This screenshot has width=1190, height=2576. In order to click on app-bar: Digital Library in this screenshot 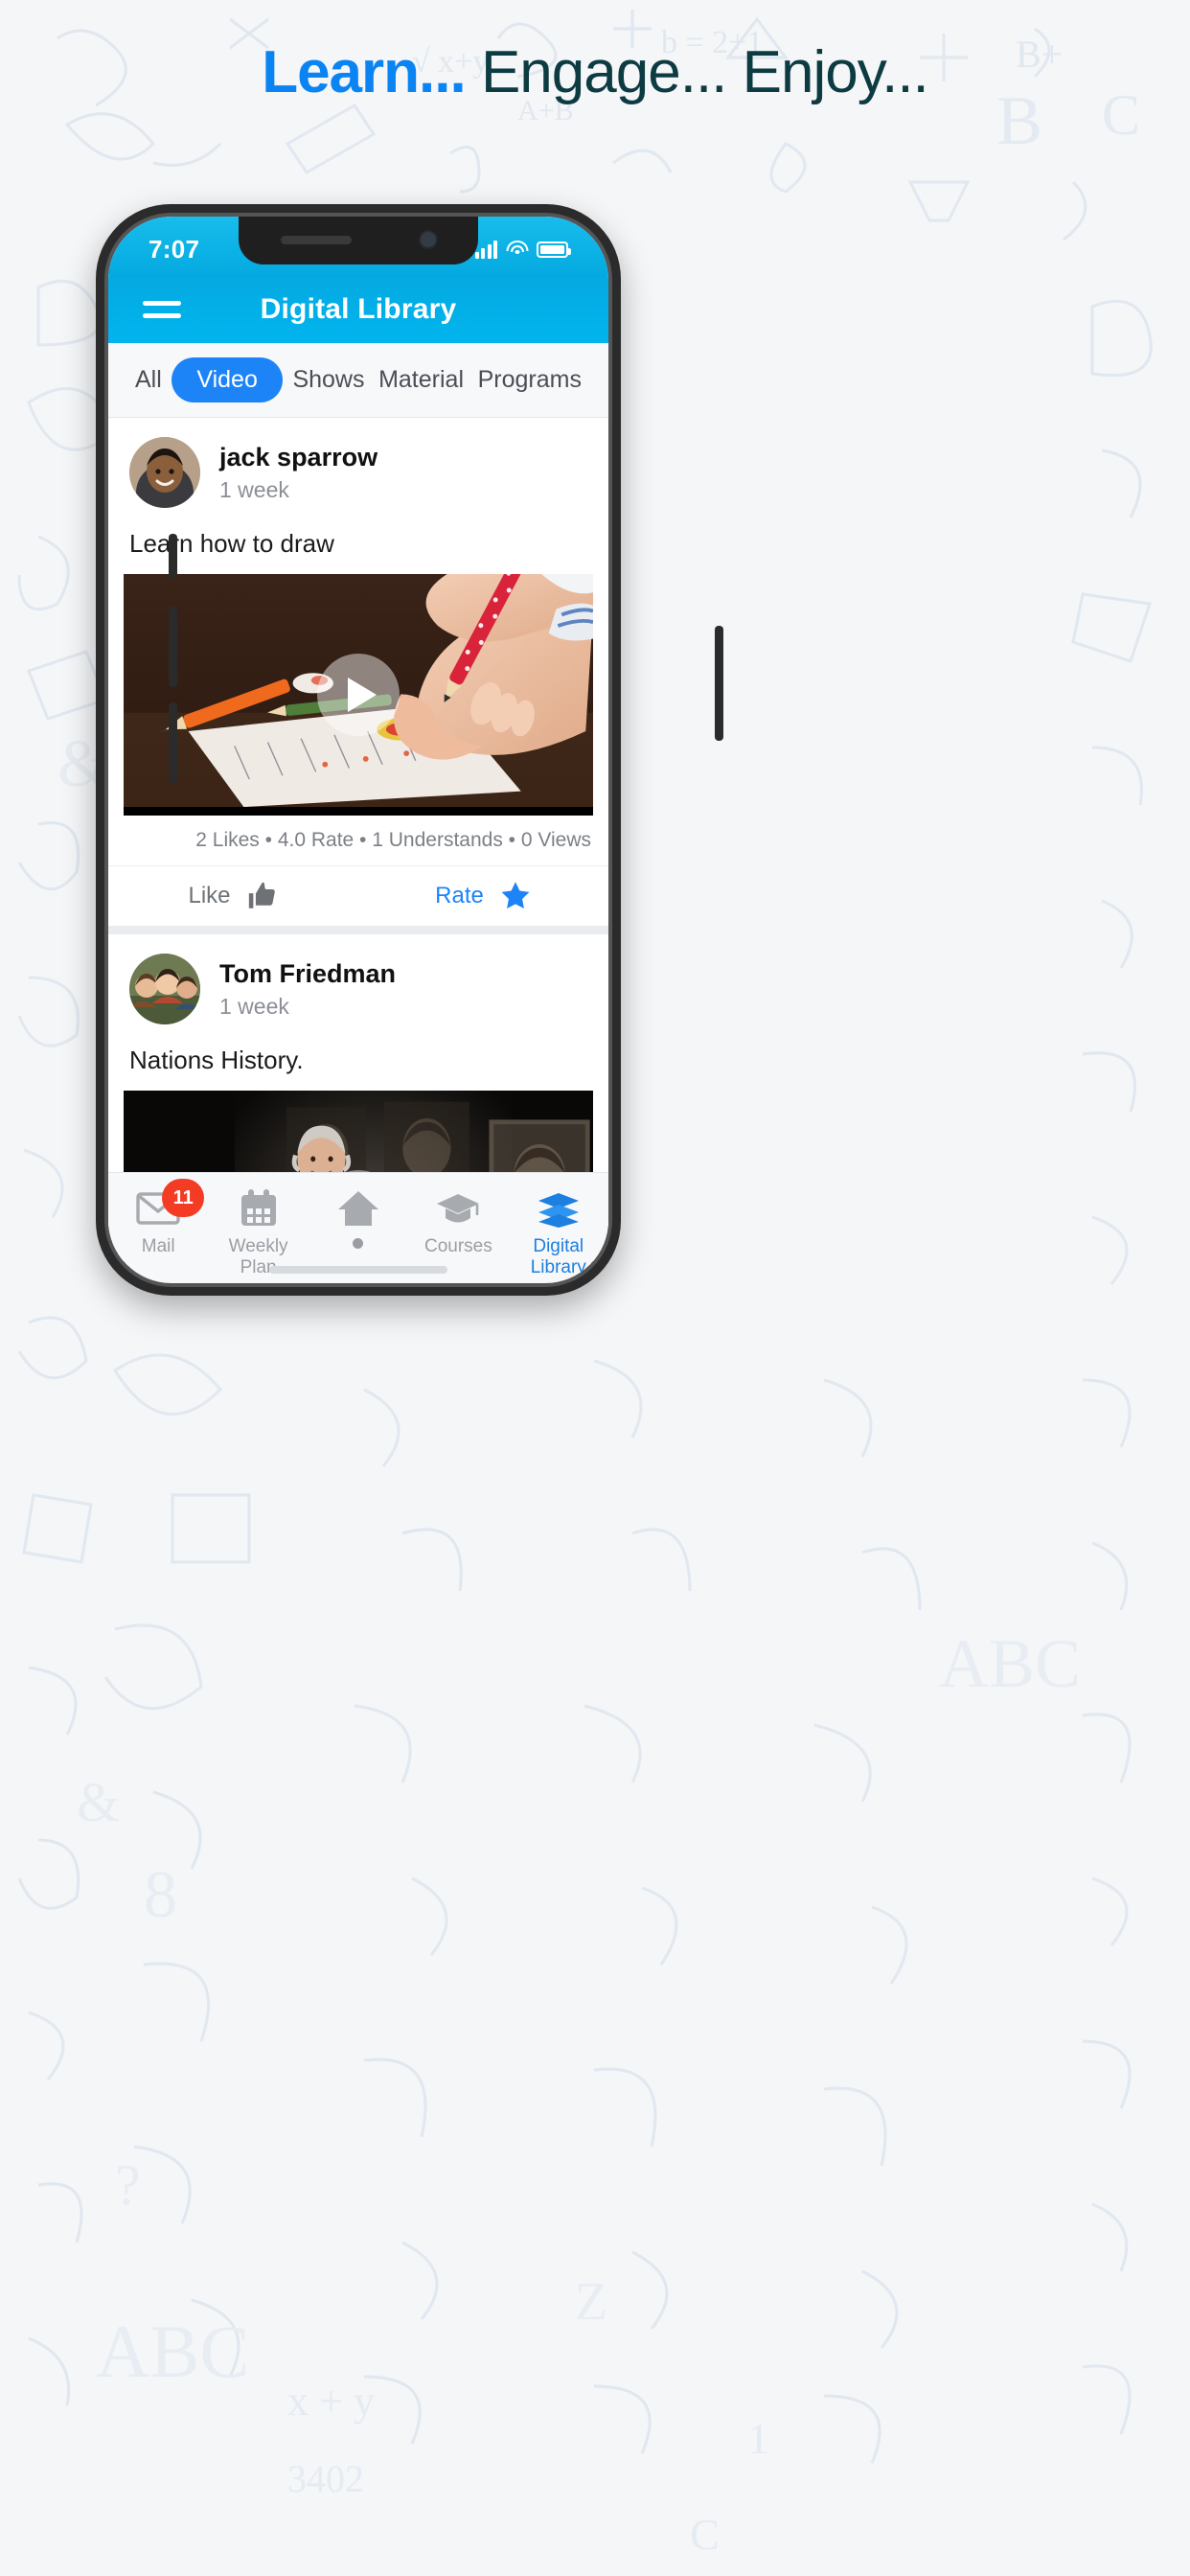, I will do `click(358, 309)`.